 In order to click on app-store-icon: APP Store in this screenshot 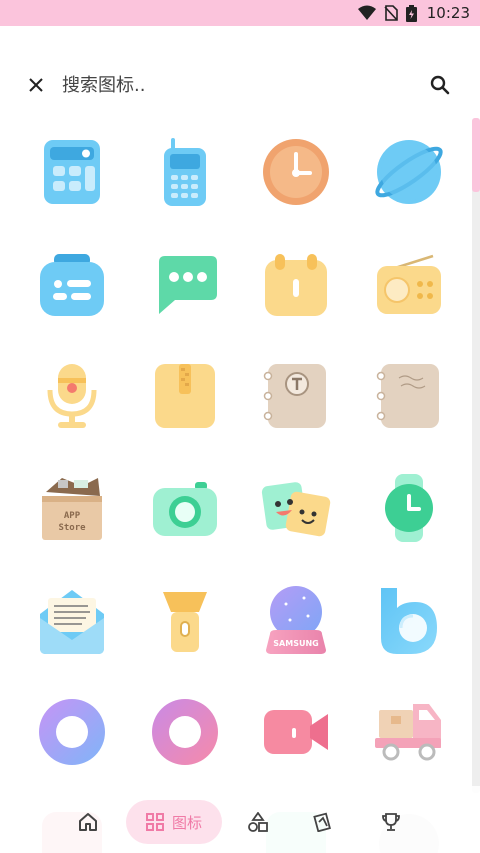, I will do `click(72, 508)`.